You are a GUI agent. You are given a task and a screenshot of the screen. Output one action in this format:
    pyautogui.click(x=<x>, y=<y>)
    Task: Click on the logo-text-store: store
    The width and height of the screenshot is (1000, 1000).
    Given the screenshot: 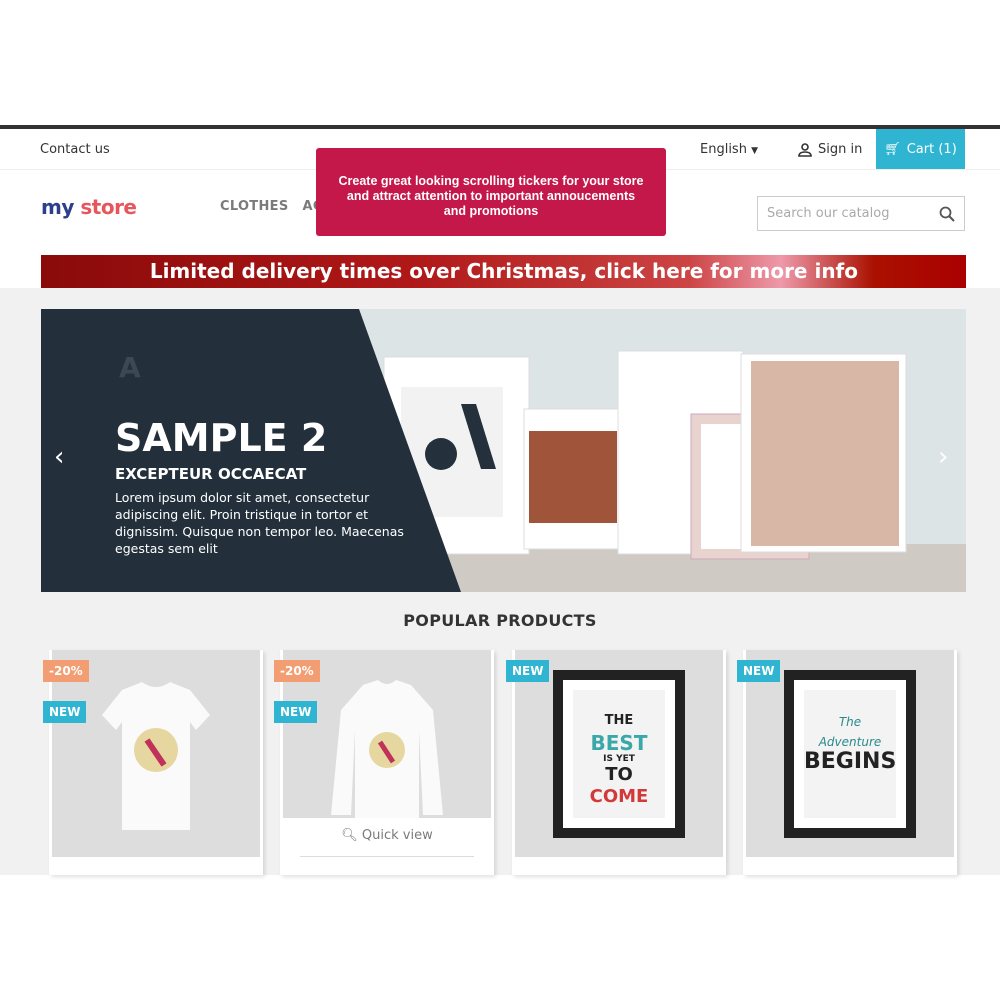 What is the action you would take?
    pyautogui.click(x=108, y=207)
    